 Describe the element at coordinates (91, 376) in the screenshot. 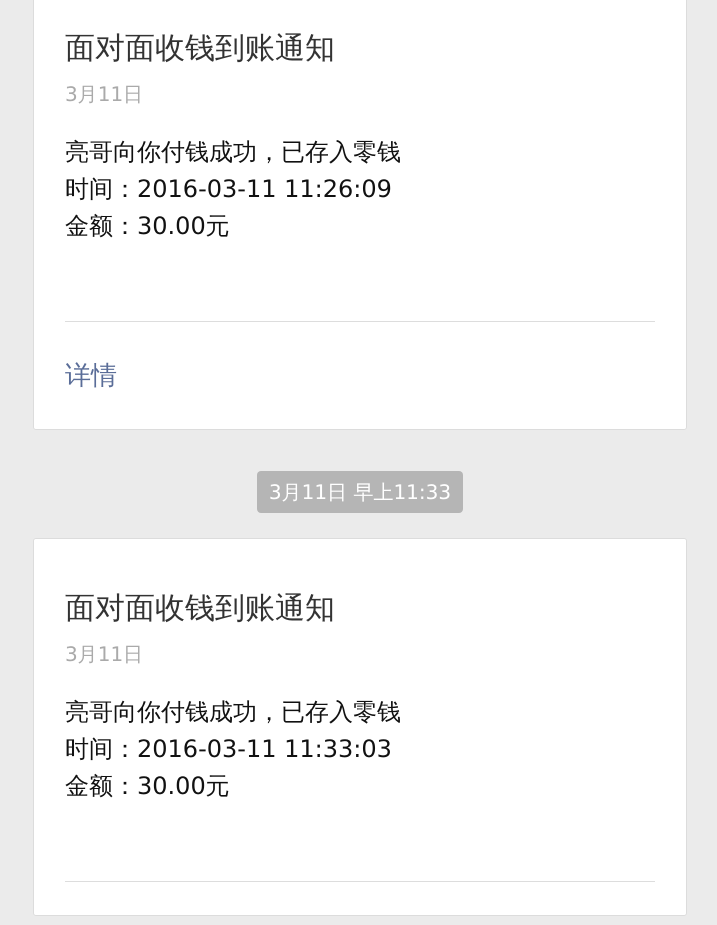

I see `details-link: 详情` at that location.